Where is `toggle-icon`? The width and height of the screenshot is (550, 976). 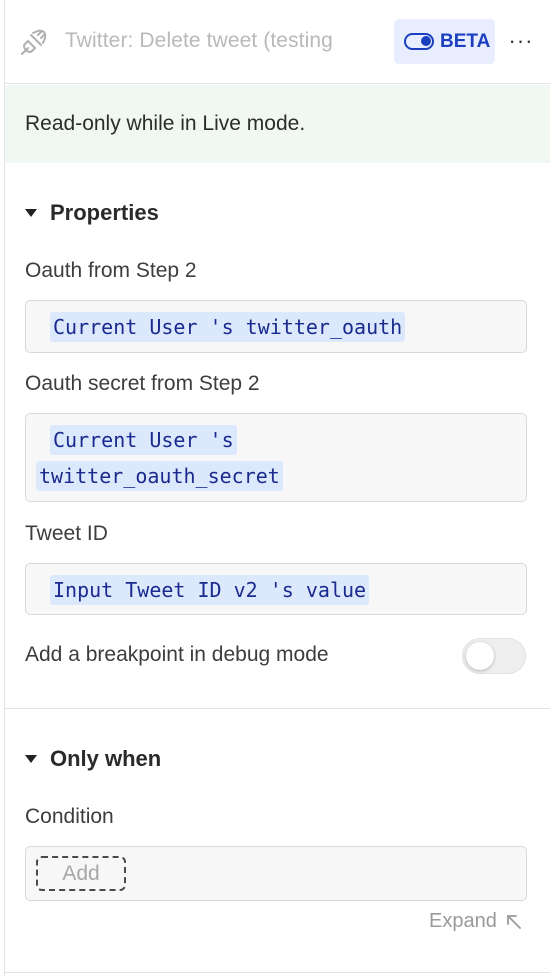 toggle-icon is located at coordinates (419, 41).